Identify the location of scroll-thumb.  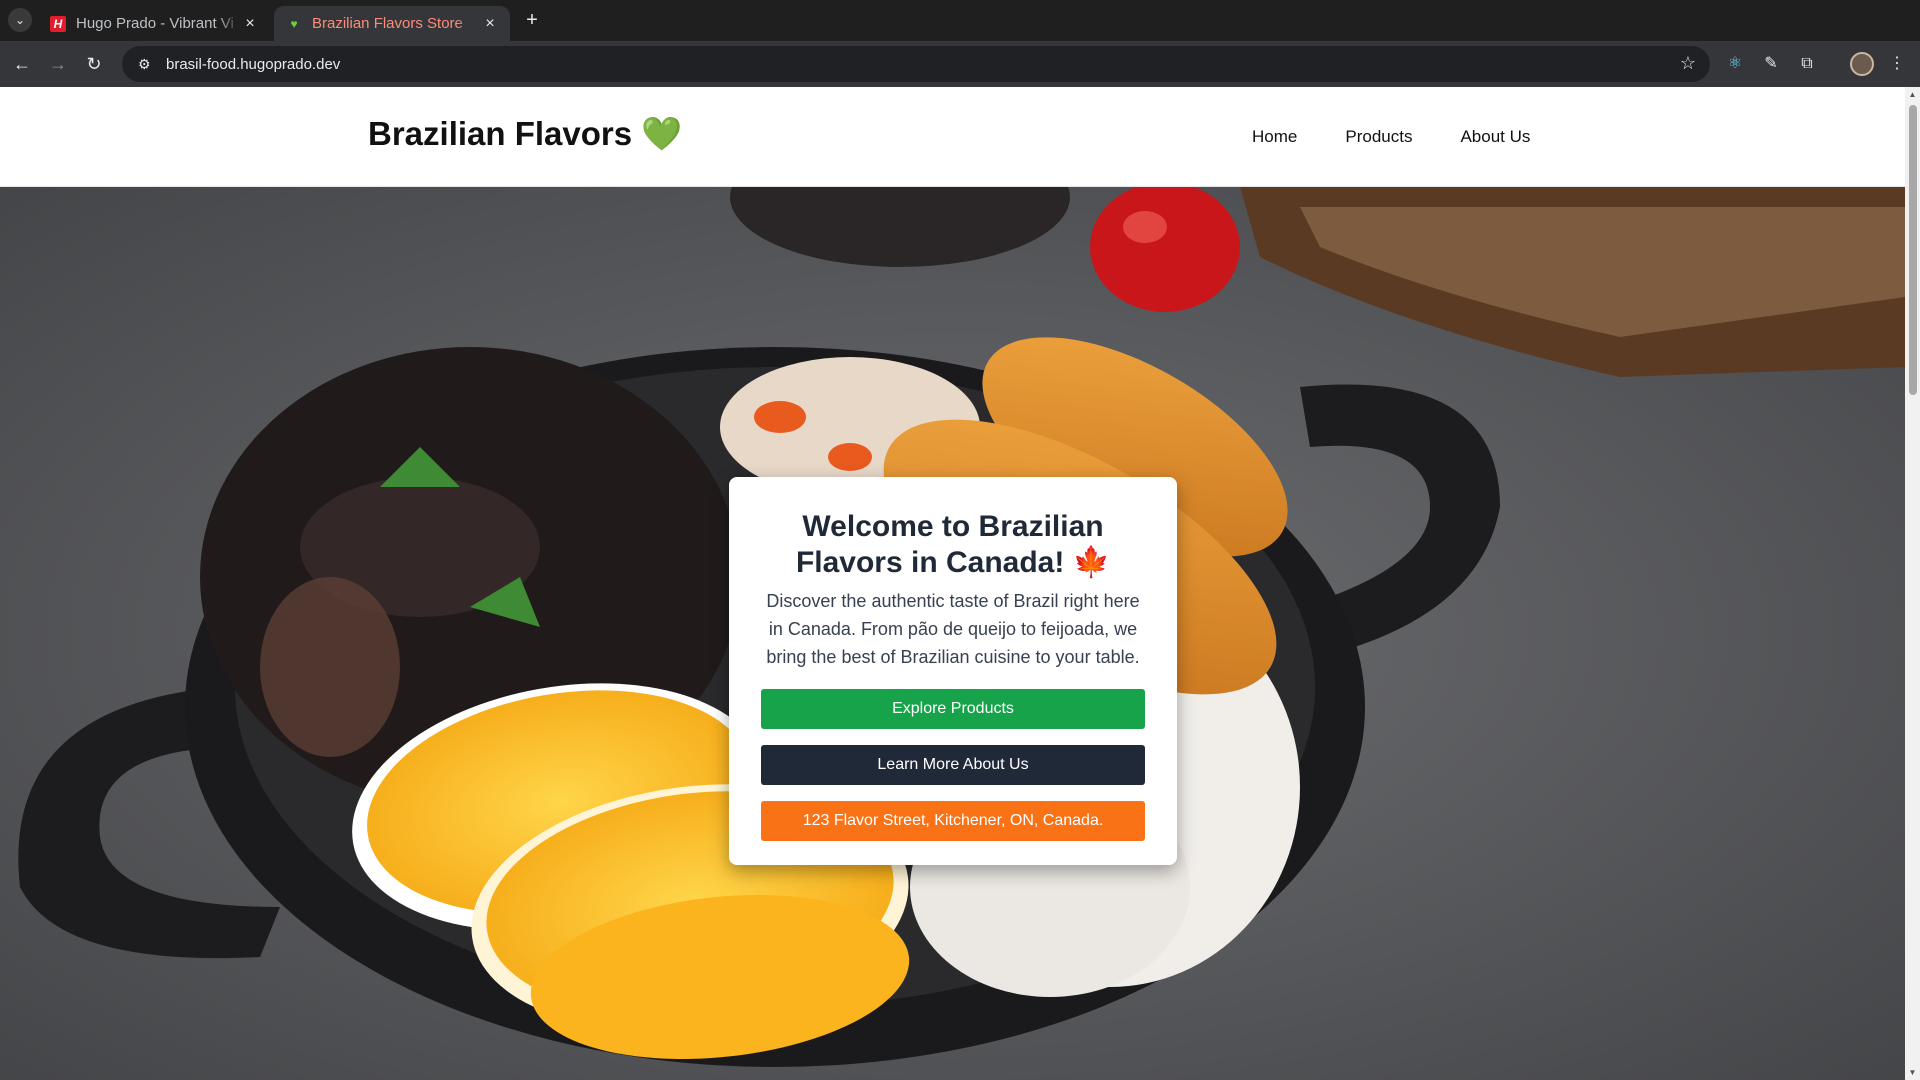
(1913, 250).